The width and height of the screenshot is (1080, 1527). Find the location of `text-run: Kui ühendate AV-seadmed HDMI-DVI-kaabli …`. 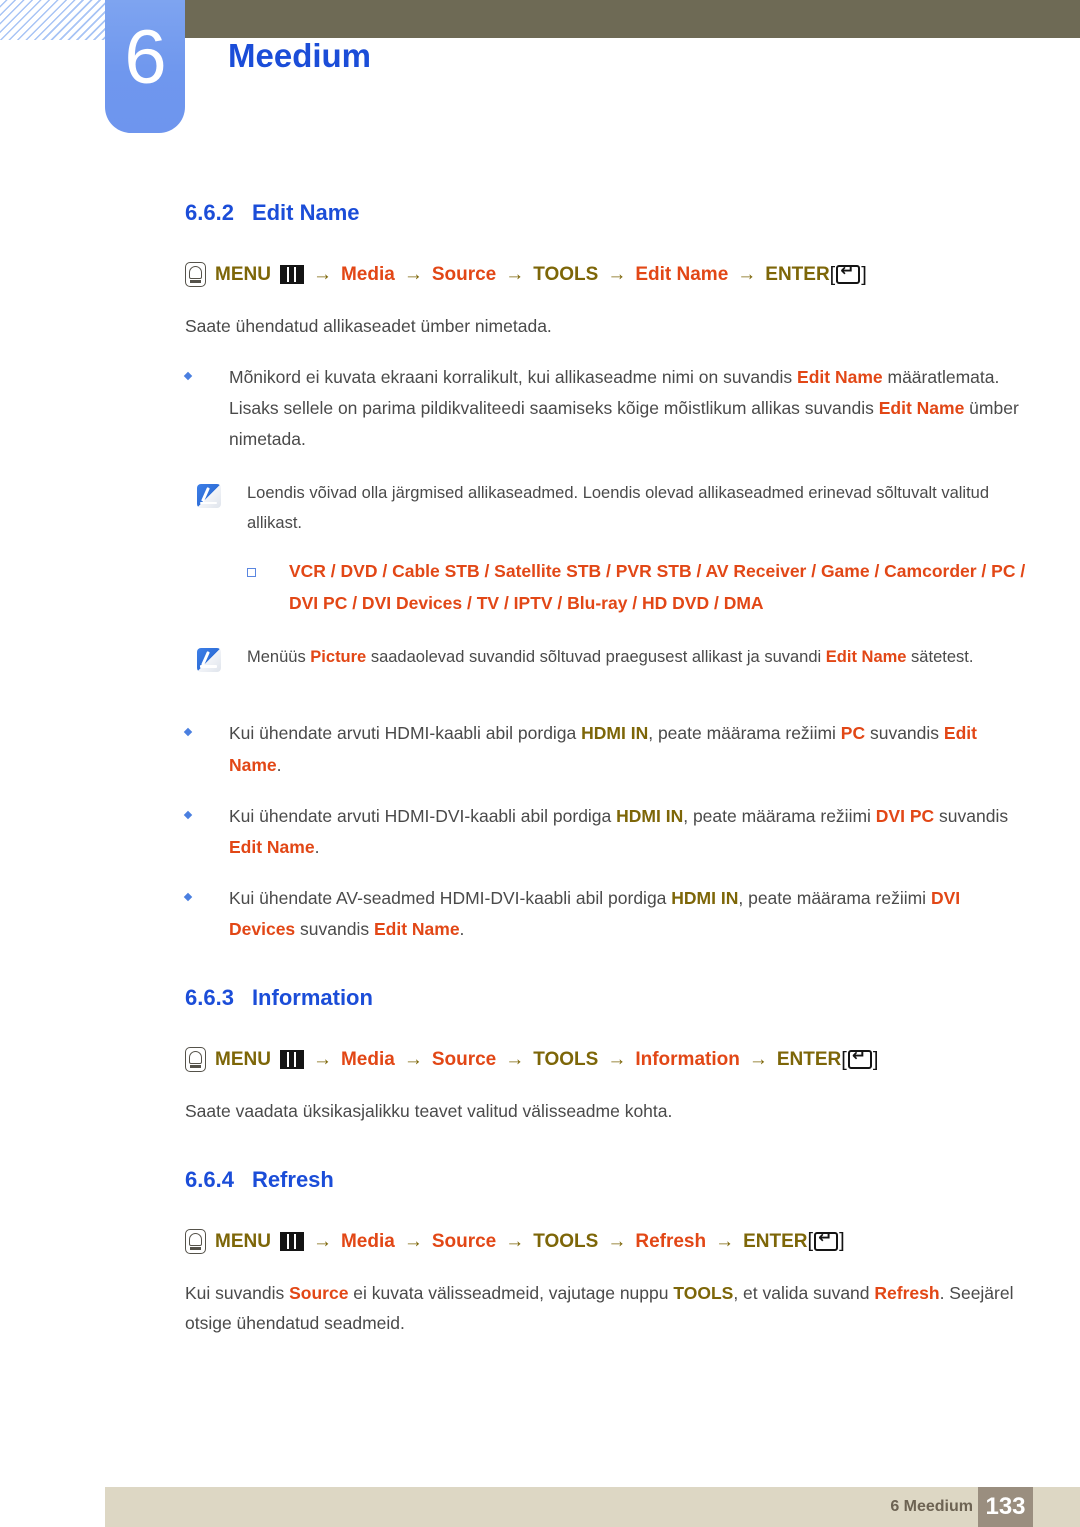

text-run: Kui ühendate AV-seadmed HDMI-DVI-kaabli … is located at coordinates (450, 897).